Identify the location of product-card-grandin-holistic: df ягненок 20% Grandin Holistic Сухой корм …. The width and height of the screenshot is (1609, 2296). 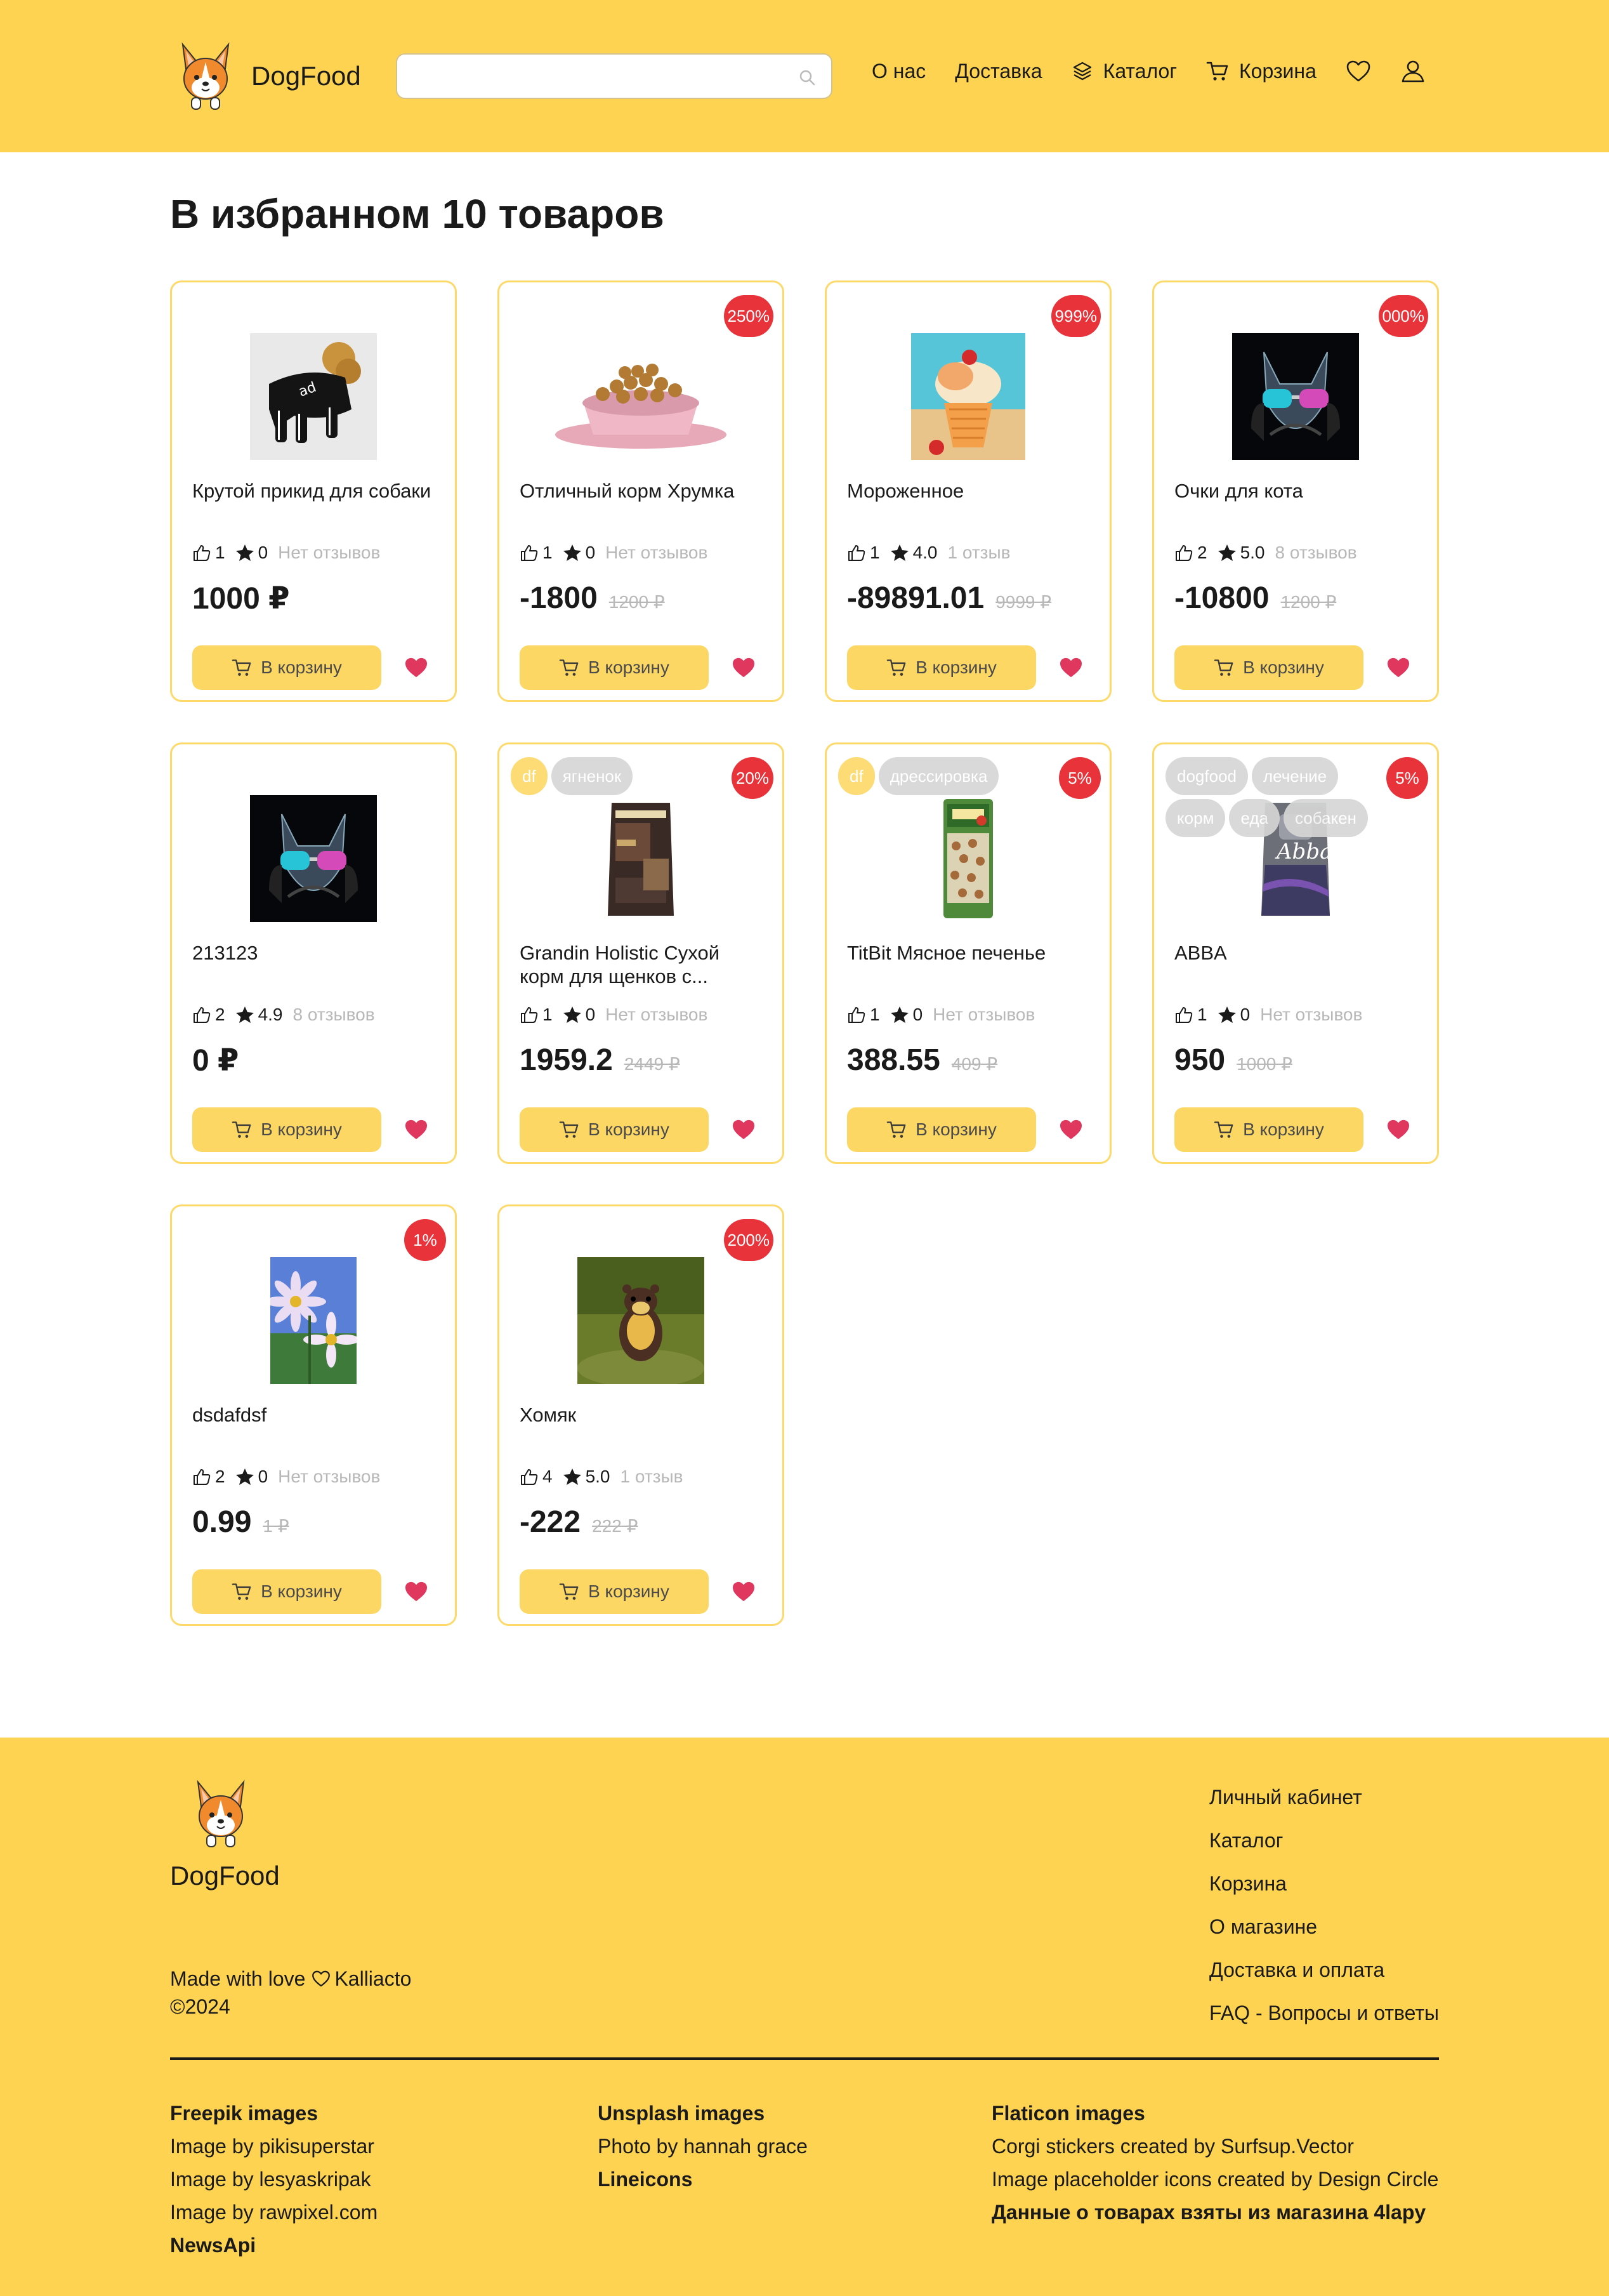
(641, 953).